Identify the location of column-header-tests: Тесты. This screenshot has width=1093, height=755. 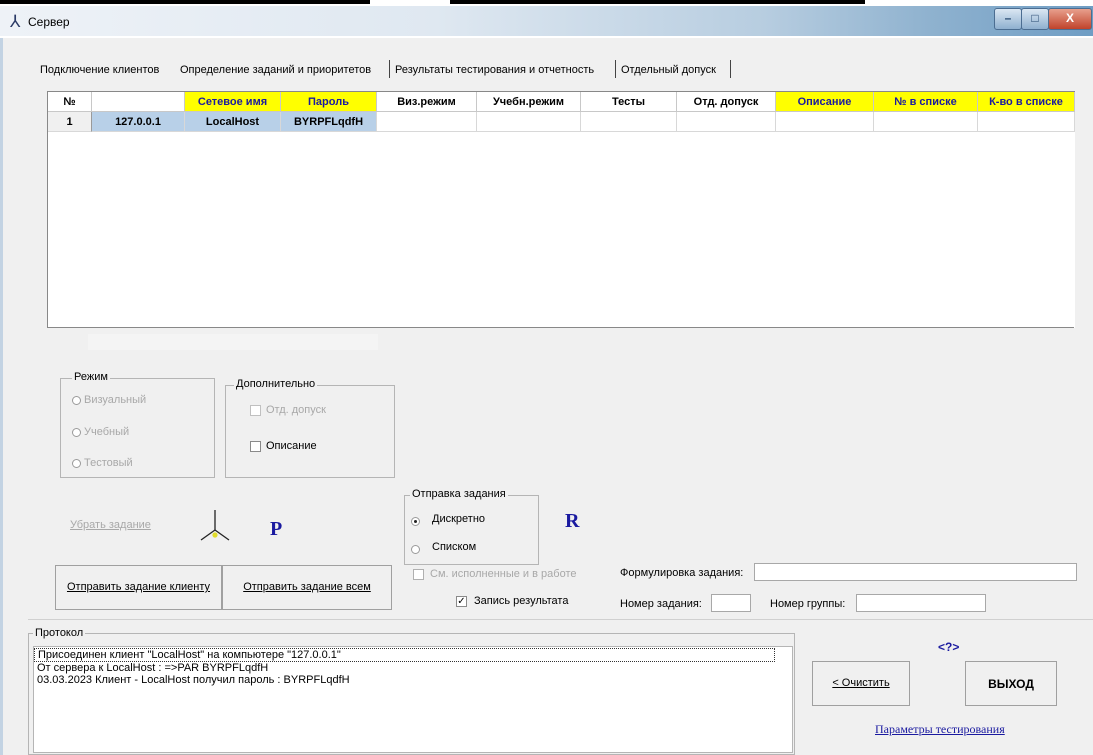
(629, 102).